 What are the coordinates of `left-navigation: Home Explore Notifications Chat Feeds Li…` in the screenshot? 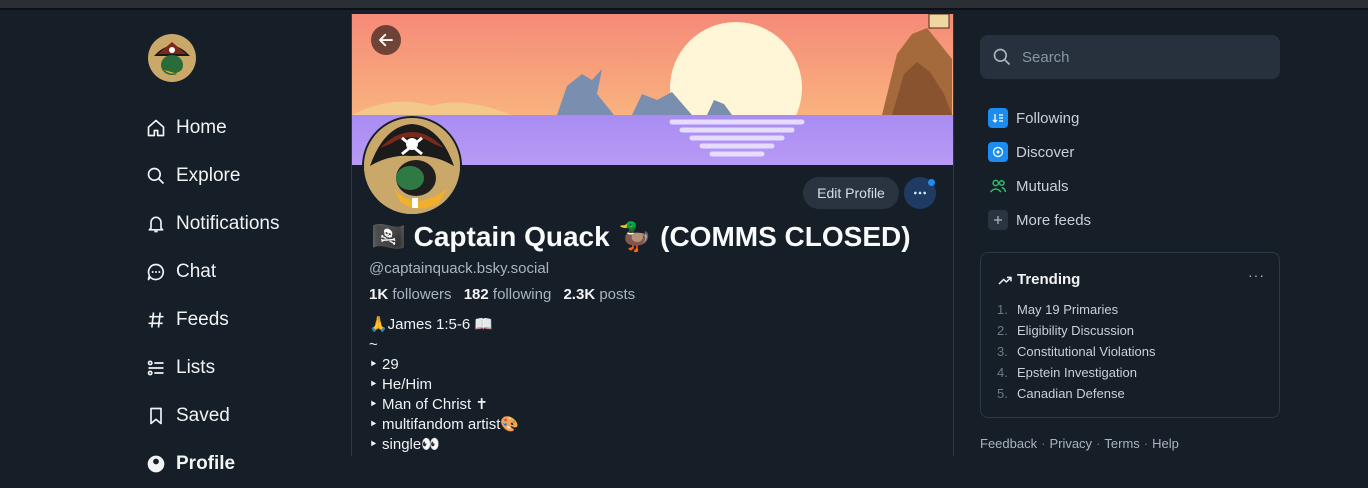 It's located at (240, 261).